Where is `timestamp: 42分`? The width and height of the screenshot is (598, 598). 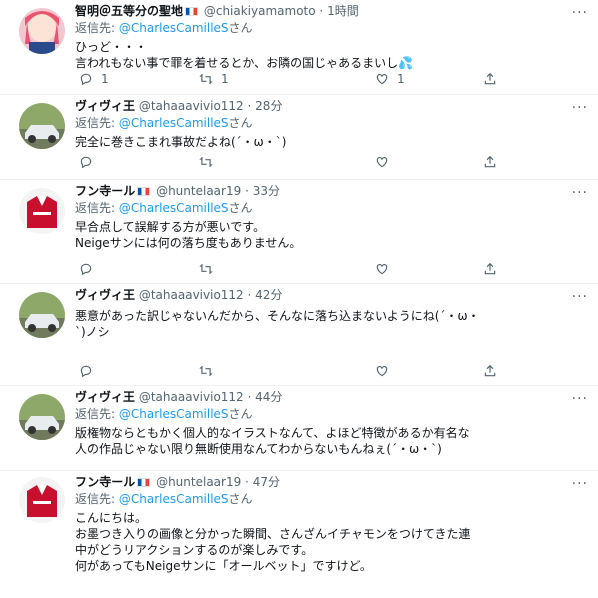 timestamp: 42分 is located at coordinates (268, 295).